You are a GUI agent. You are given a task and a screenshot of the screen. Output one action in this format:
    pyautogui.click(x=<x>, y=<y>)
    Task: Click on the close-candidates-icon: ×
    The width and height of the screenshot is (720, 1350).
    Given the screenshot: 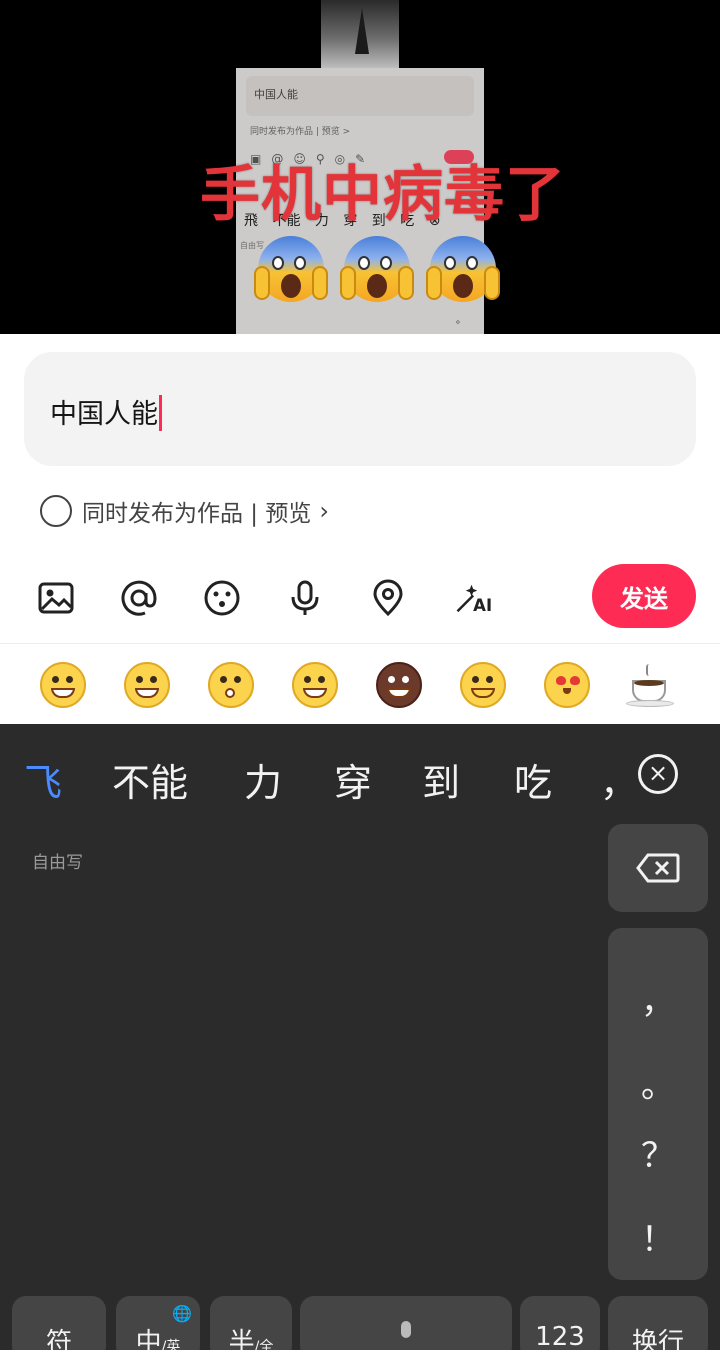 What is the action you would take?
    pyautogui.click(x=658, y=774)
    